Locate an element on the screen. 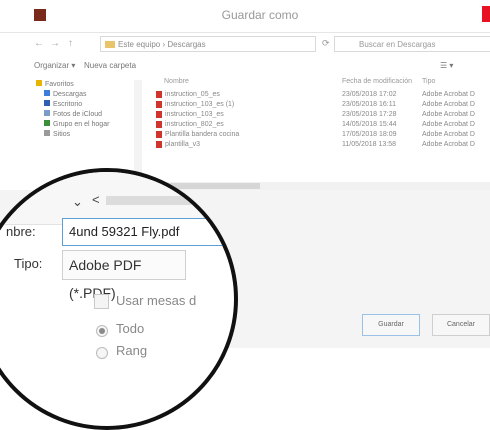 This screenshot has height=430, width=490. column-header-date: Fecha de modificación is located at coordinates (377, 81).